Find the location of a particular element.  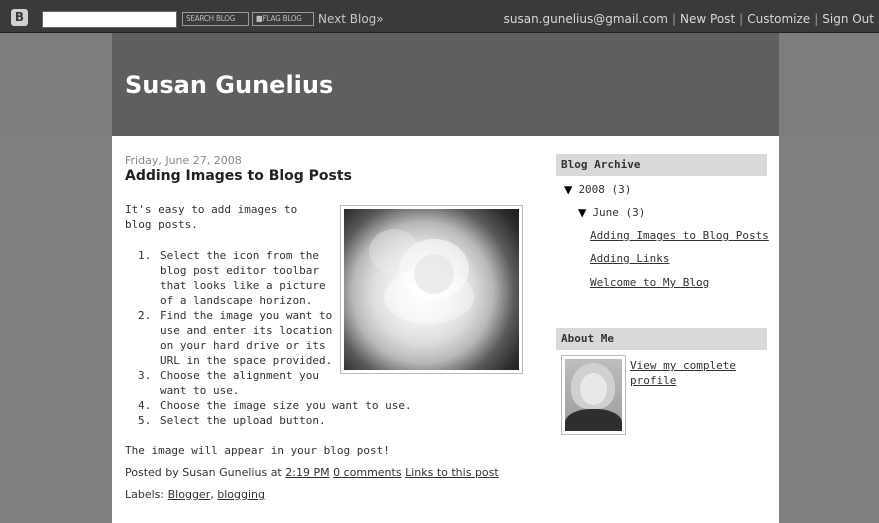

account-email: susan.gunelius@gmail.com is located at coordinates (585, 19).